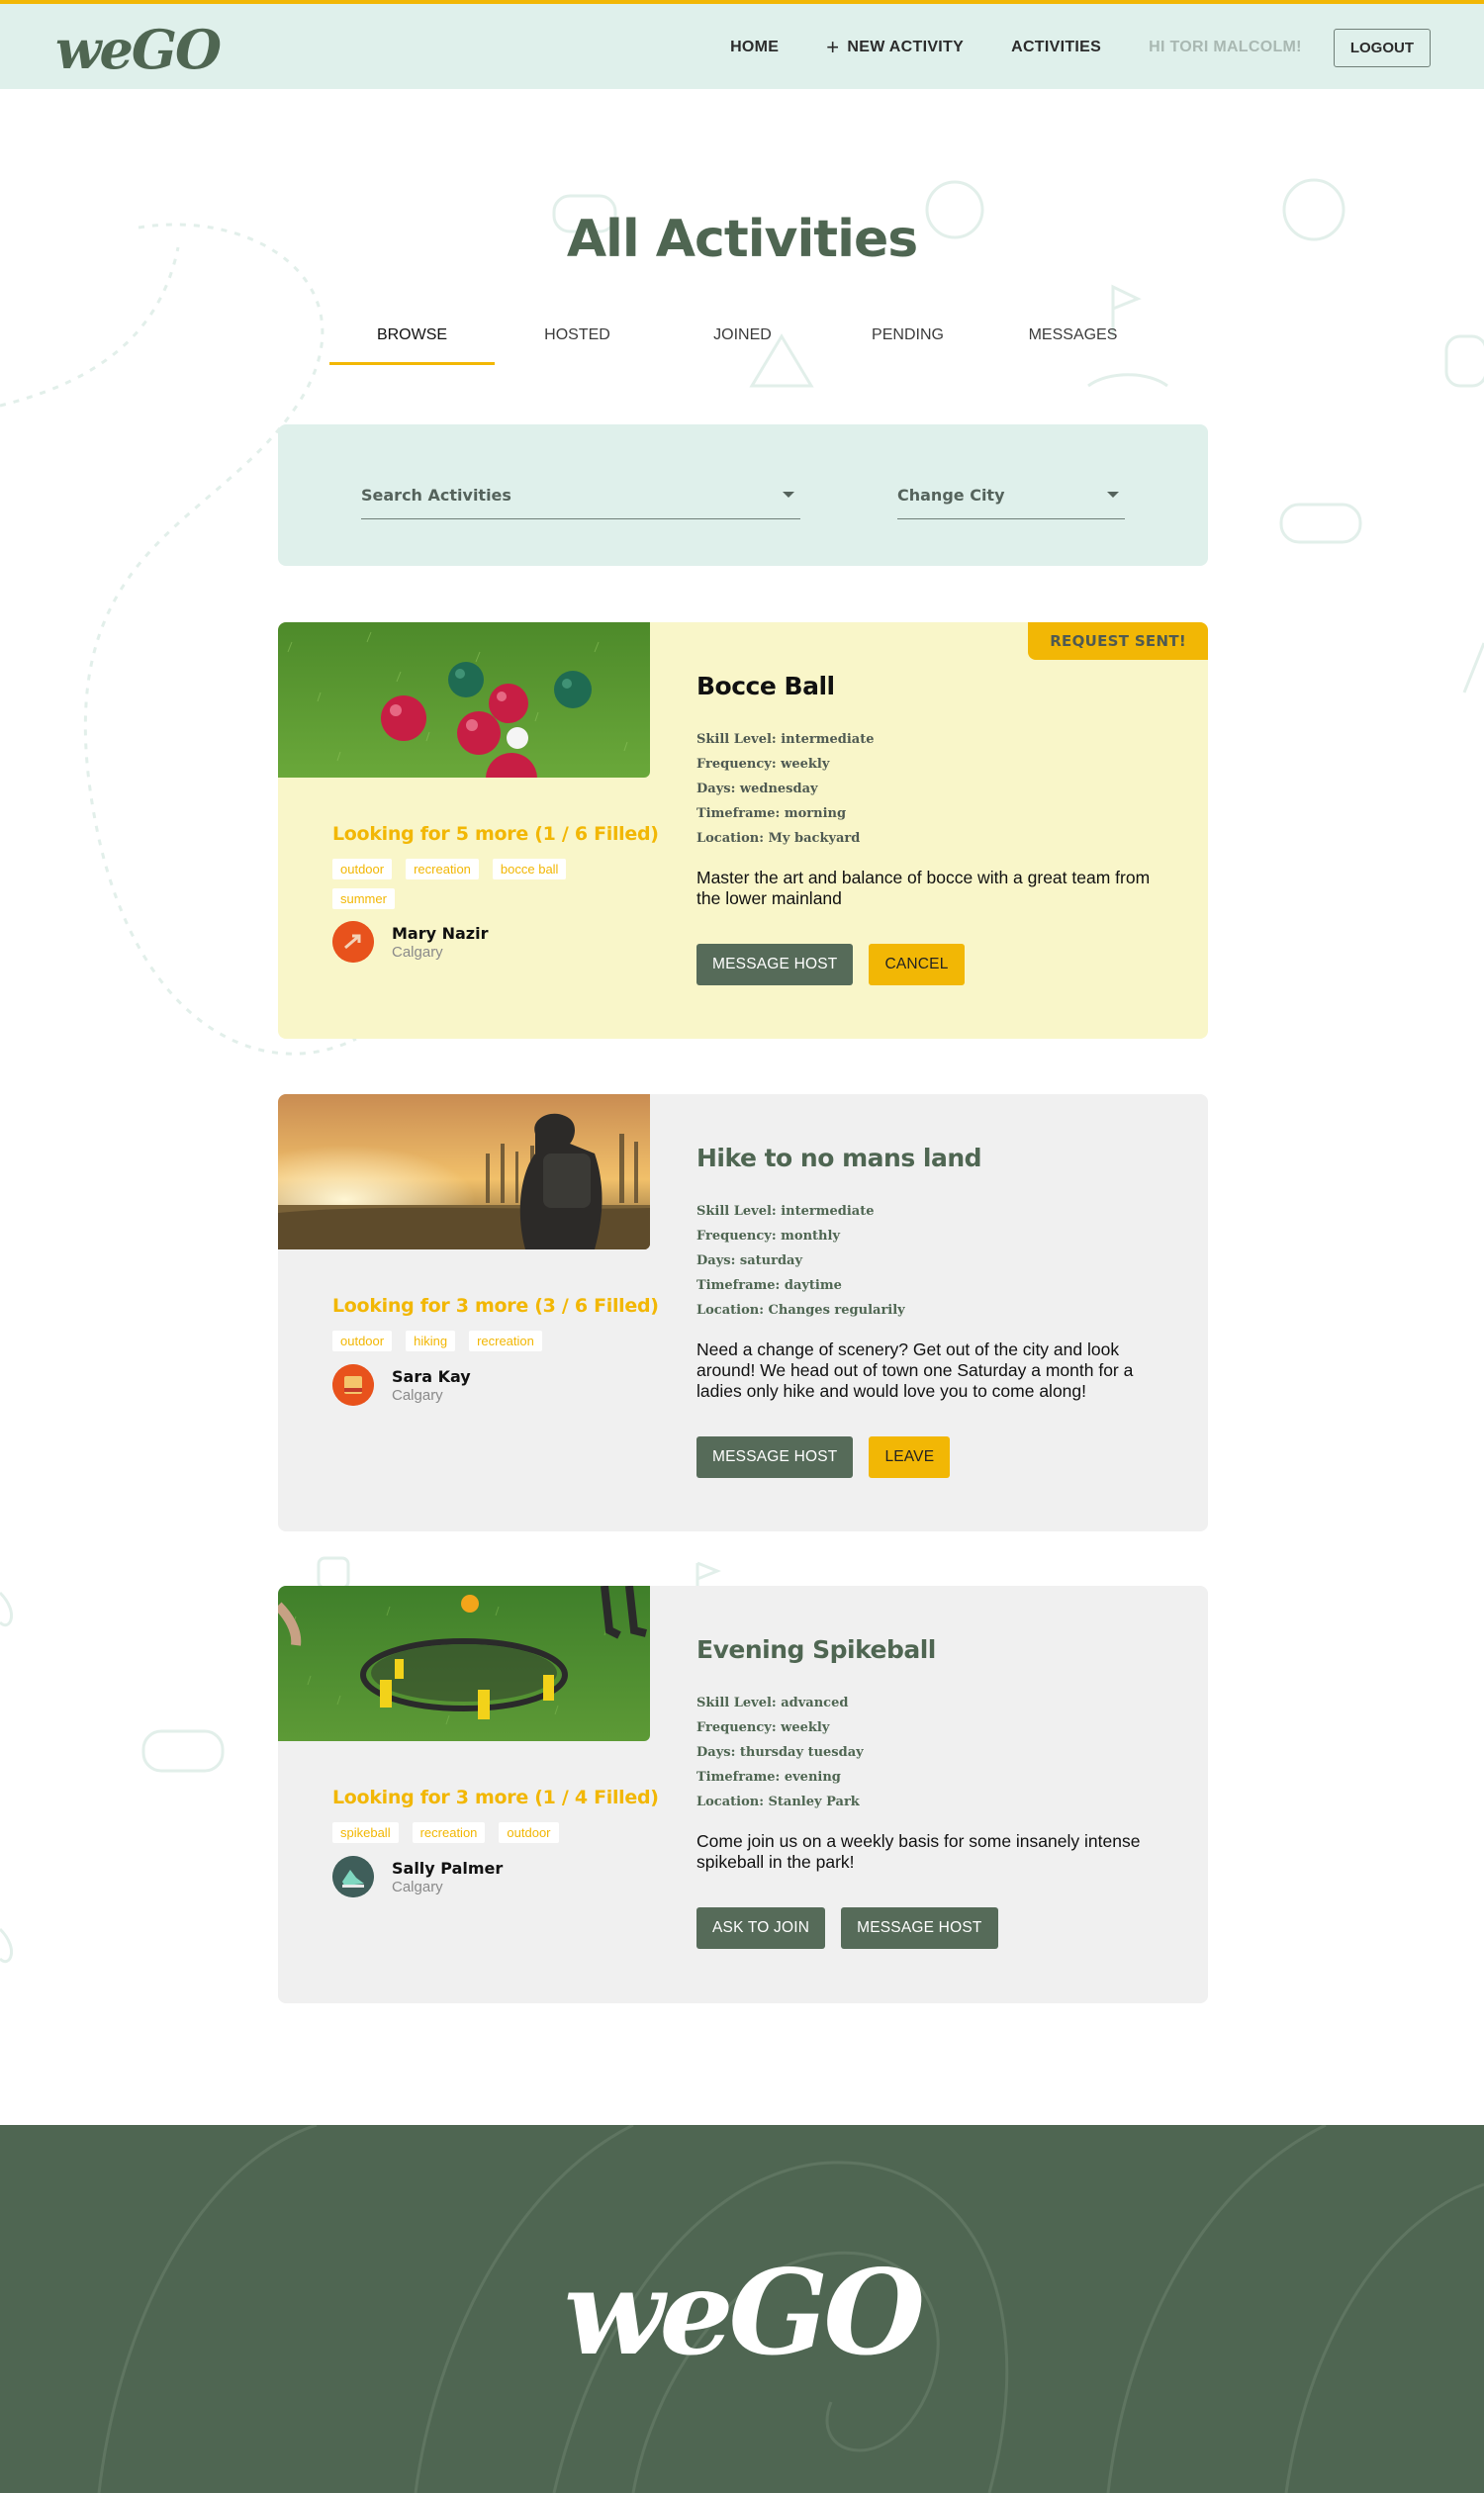  What do you see at coordinates (772, 1703) in the screenshot?
I see `detail-skill-level: Skill Level: advanced` at bounding box center [772, 1703].